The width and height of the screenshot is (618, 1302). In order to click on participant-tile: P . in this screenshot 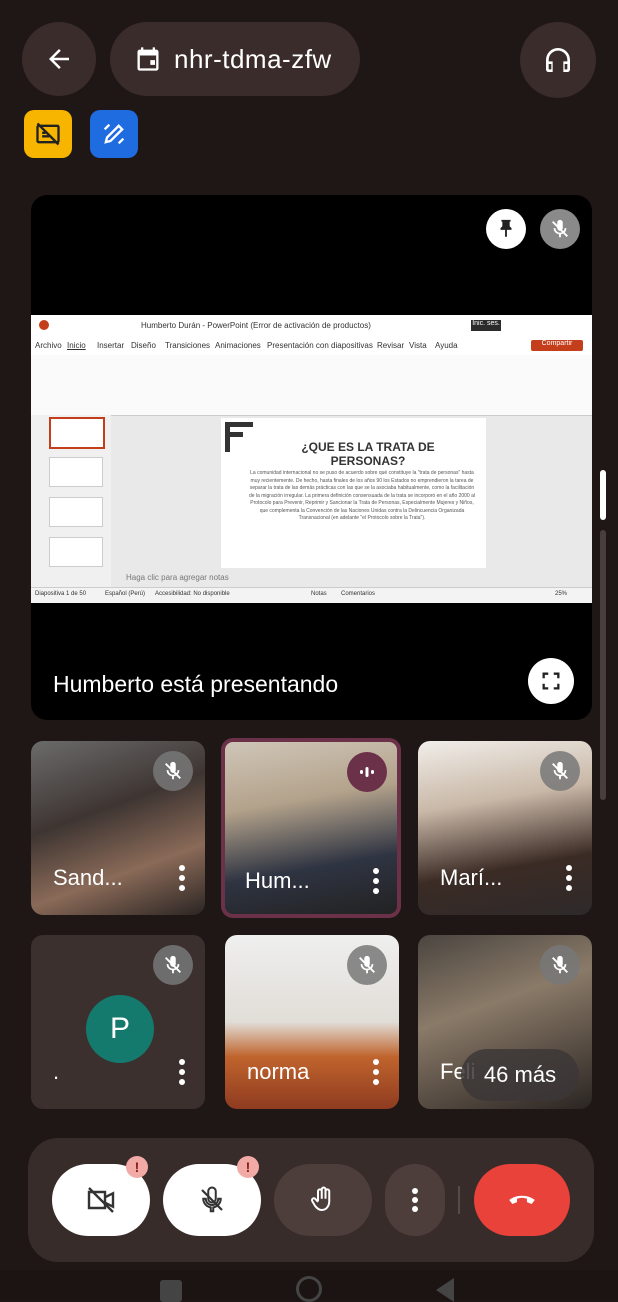, I will do `click(118, 1022)`.